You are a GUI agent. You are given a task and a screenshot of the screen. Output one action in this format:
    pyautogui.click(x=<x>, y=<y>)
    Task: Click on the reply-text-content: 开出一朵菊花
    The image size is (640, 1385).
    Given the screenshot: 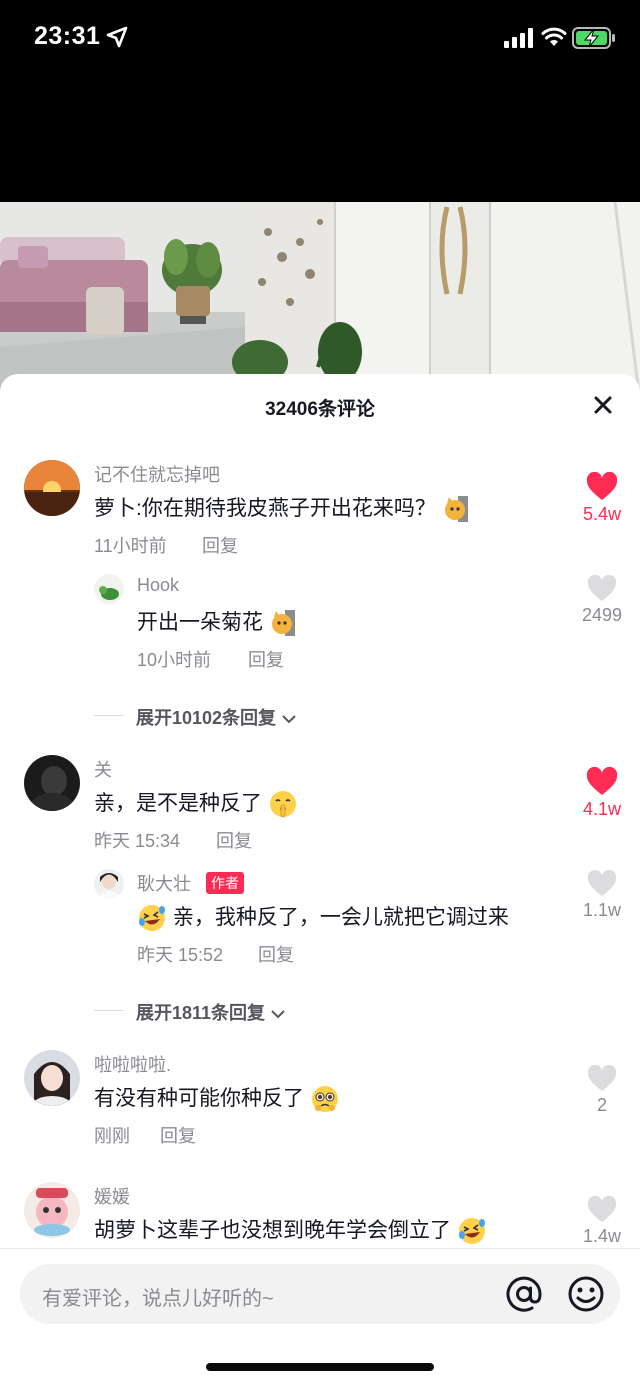 What is the action you would take?
    pyautogui.click(x=200, y=622)
    